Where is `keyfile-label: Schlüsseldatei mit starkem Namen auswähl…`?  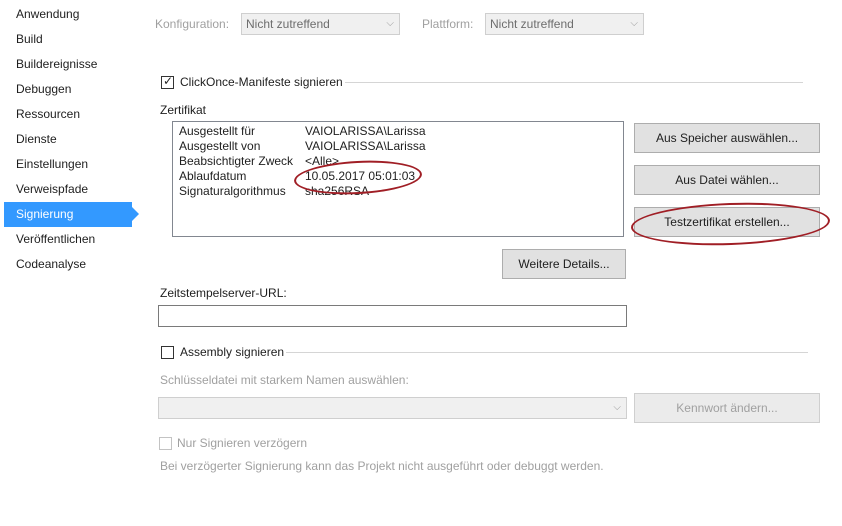 keyfile-label: Schlüsseldatei mit starkem Namen auswähl… is located at coordinates (284, 380).